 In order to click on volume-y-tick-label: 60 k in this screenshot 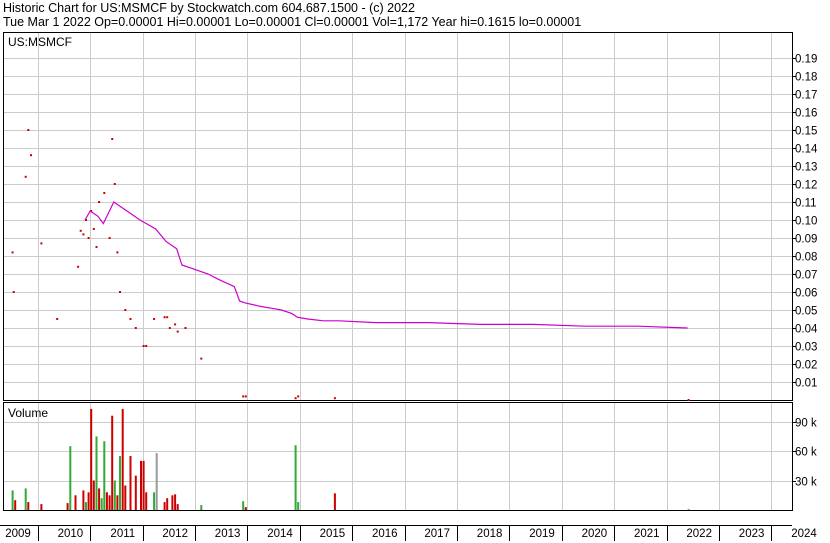, I will do `click(806, 453)`.